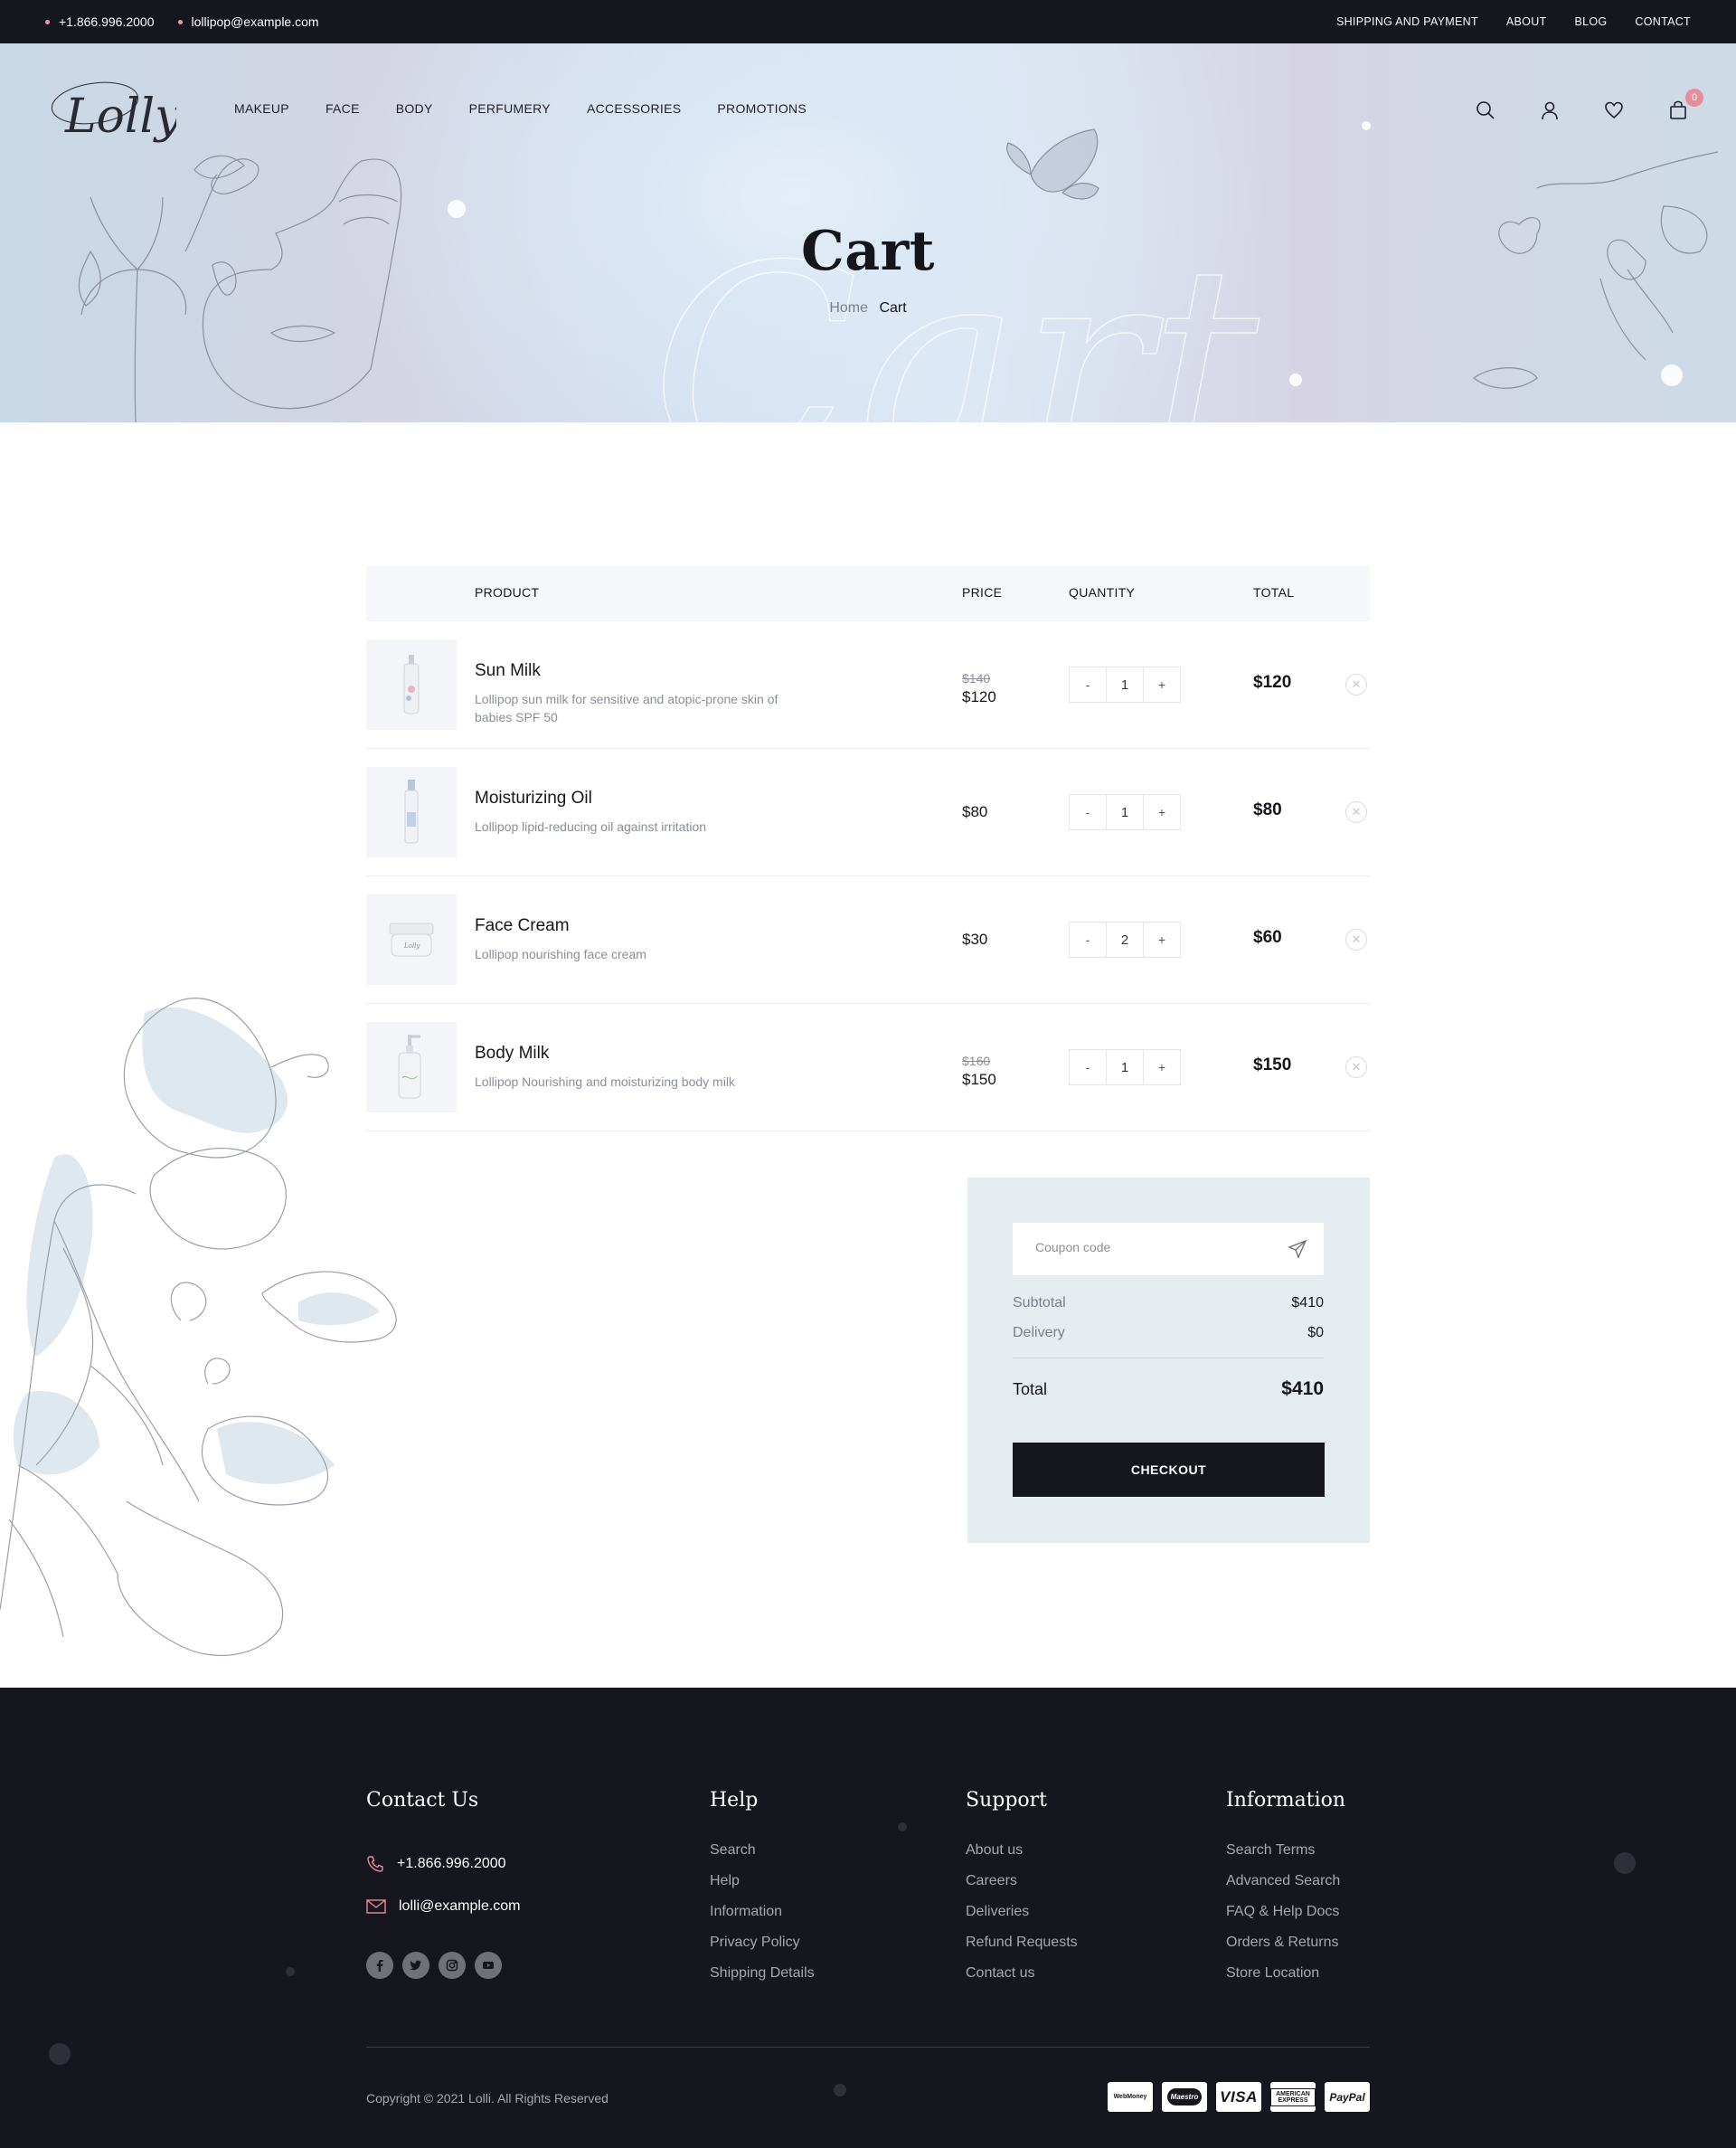 The width and height of the screenshot is (1736, 2148). I want to click on footer-link: FAQ & Help Docs, so click(1285, 1919).